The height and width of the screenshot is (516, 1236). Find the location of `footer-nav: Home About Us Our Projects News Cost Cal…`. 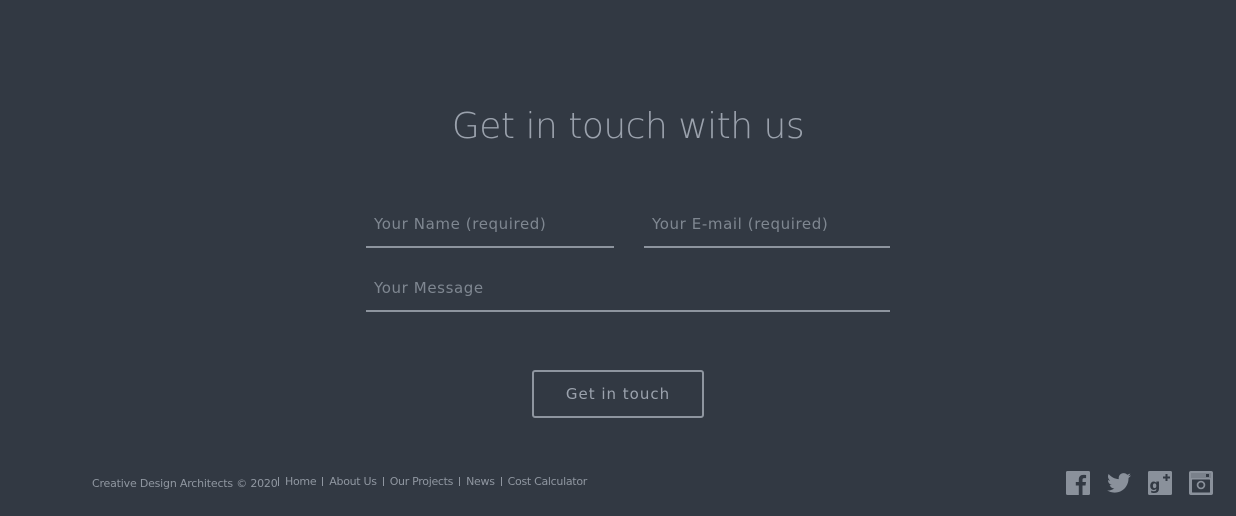

footer-nav: Home About Us Our Projects News Cost Cal… is located at coordinates (435, 481).